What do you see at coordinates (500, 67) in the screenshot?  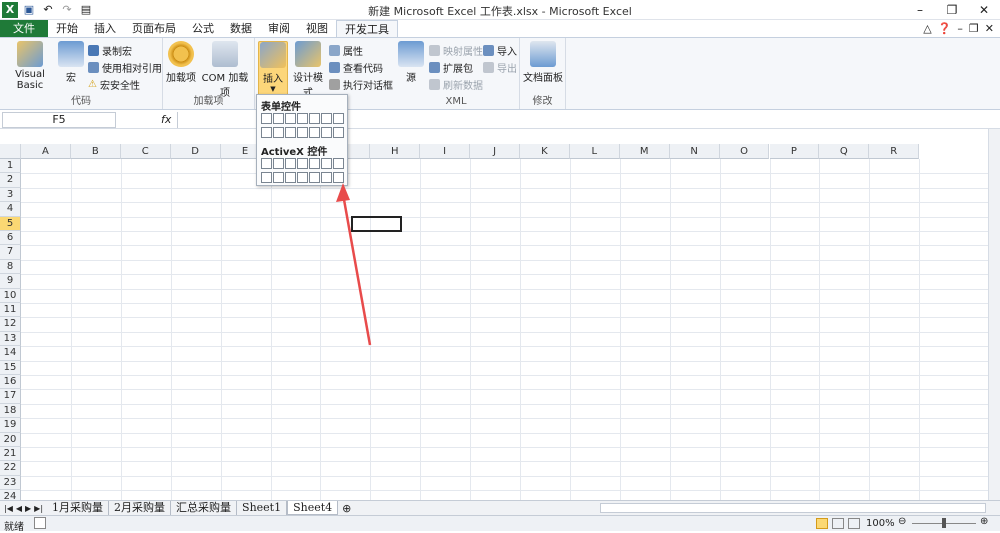 I see `export-button: 导出` at bounding box center [500, 67].